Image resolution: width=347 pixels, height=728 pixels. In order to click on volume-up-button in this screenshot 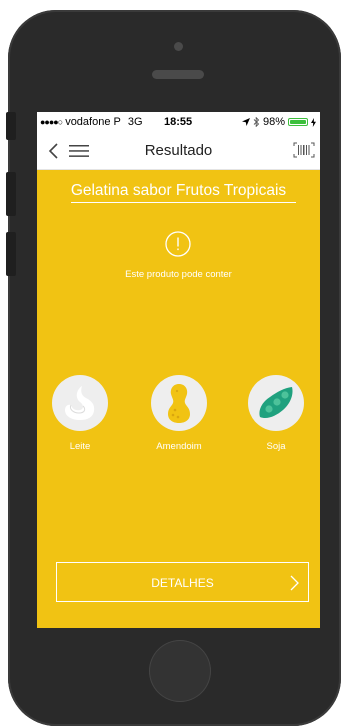, I will do `click(11, 194)`.